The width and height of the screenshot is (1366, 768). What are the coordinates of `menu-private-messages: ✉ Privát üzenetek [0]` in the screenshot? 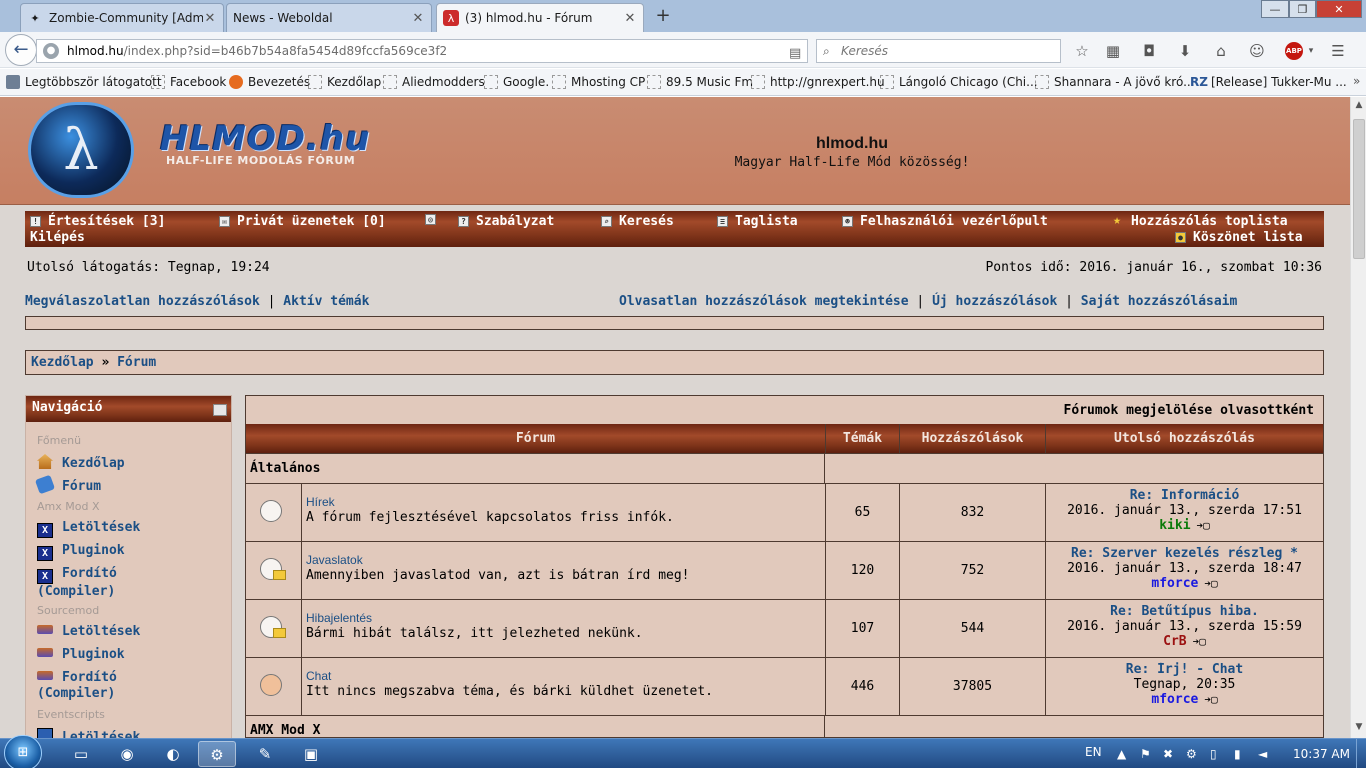 It's located at (302, 221).